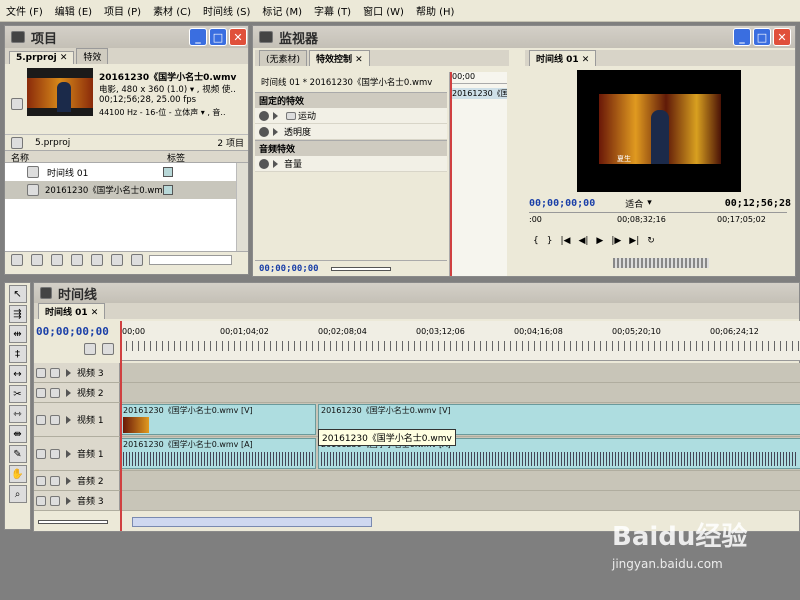  What do you see at coordinates (17, 434) in the screenshot?
I see `slide-tool-icon: ⇼` at bounding box center [17, 434].